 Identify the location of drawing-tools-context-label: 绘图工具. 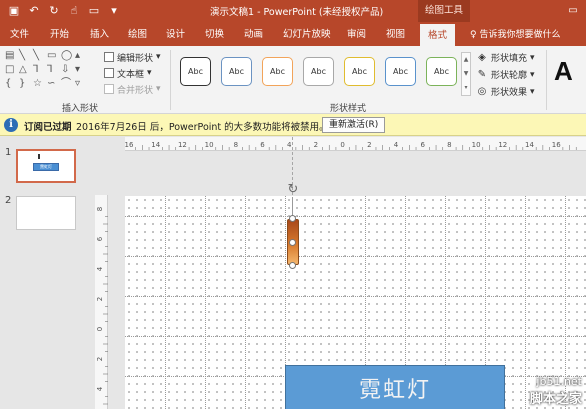
(444, 11).